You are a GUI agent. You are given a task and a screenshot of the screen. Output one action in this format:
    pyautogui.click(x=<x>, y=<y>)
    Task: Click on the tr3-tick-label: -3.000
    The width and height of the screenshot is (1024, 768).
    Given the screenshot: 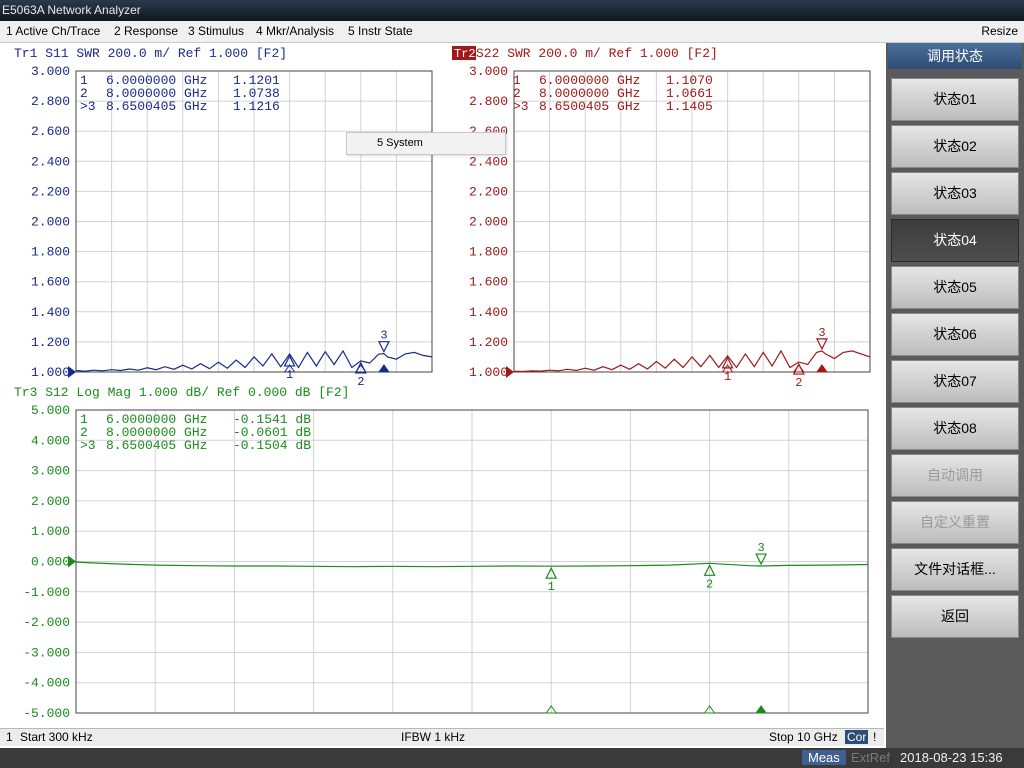 What is the action you would take?
    pyautogui.click(x=46, y=652)
    